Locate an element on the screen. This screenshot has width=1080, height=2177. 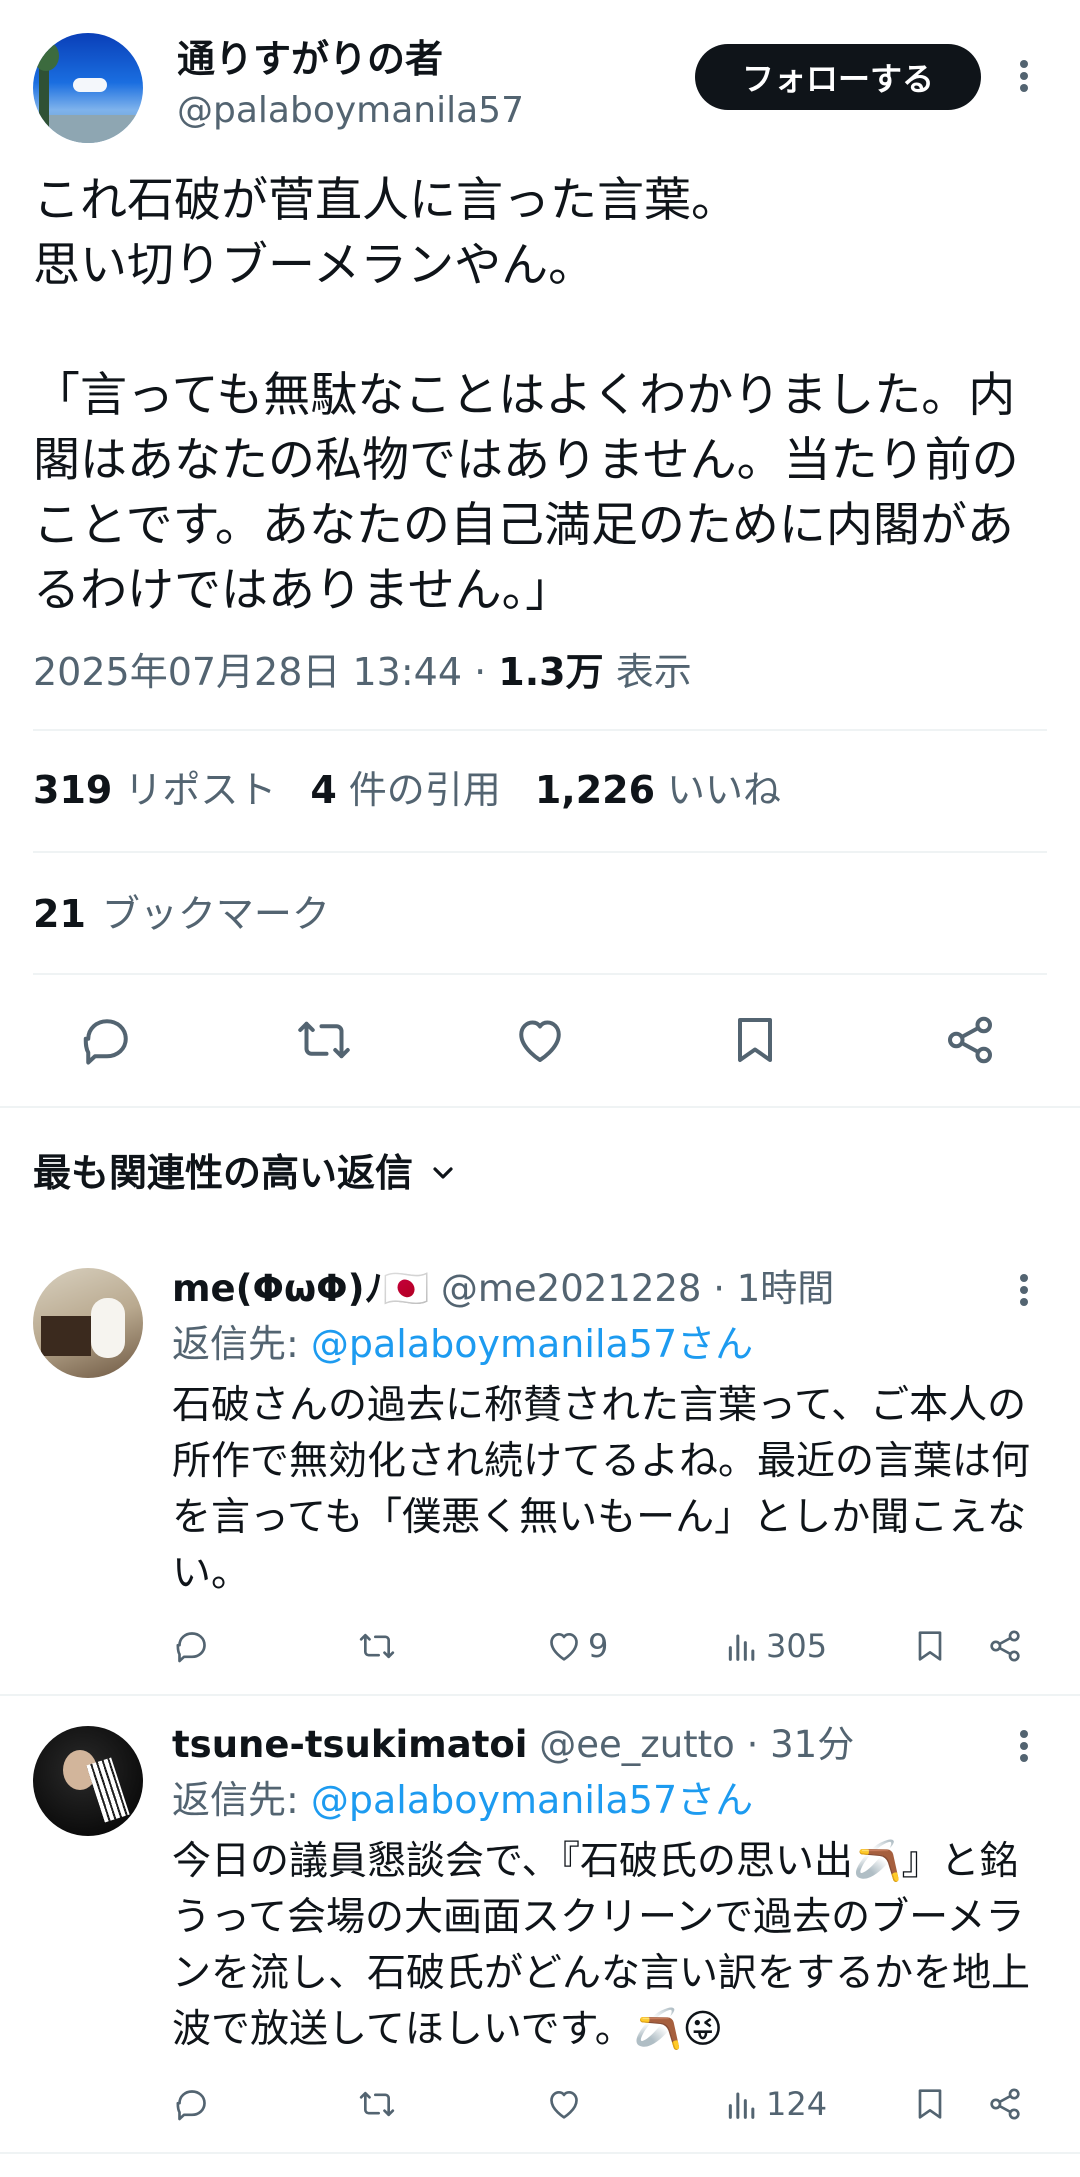
reply-like-button is located at coordinates (566, 2104).